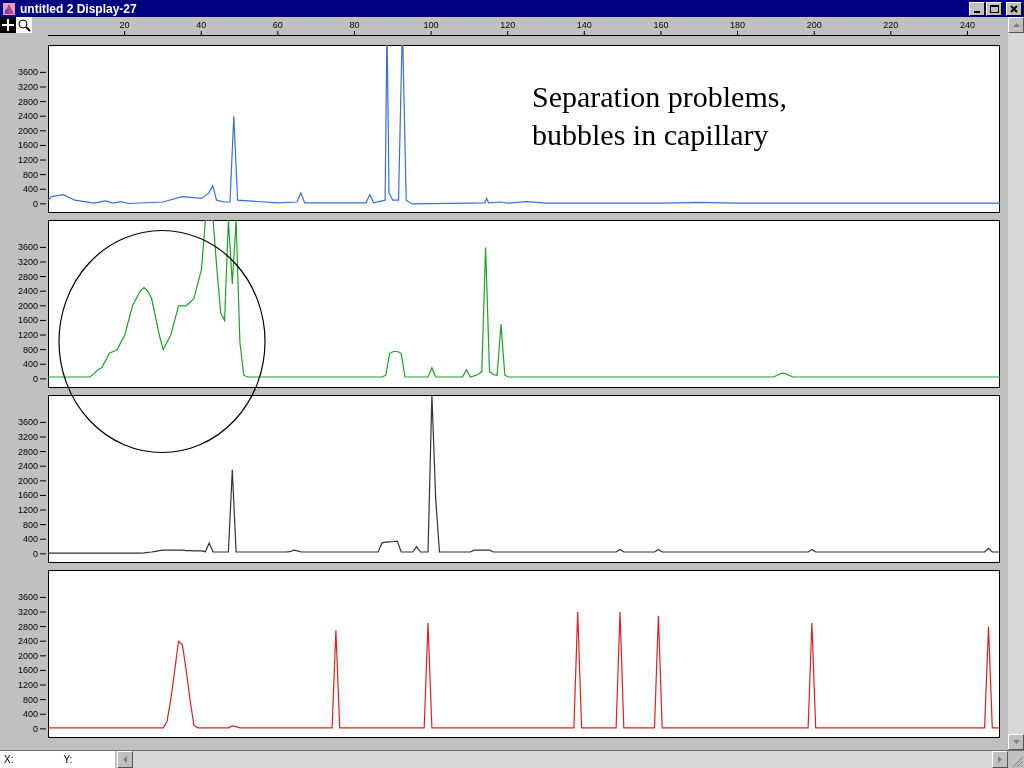  I want to click on zoom-tool-button, so click(24, 25).